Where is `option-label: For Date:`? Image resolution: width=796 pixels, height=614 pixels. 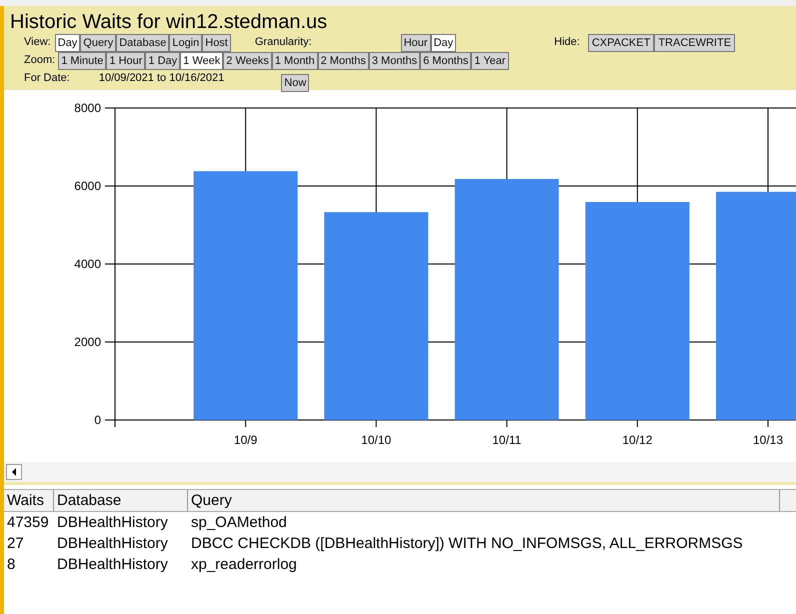
option-label: For Date: is located at coordinates (47, 78).